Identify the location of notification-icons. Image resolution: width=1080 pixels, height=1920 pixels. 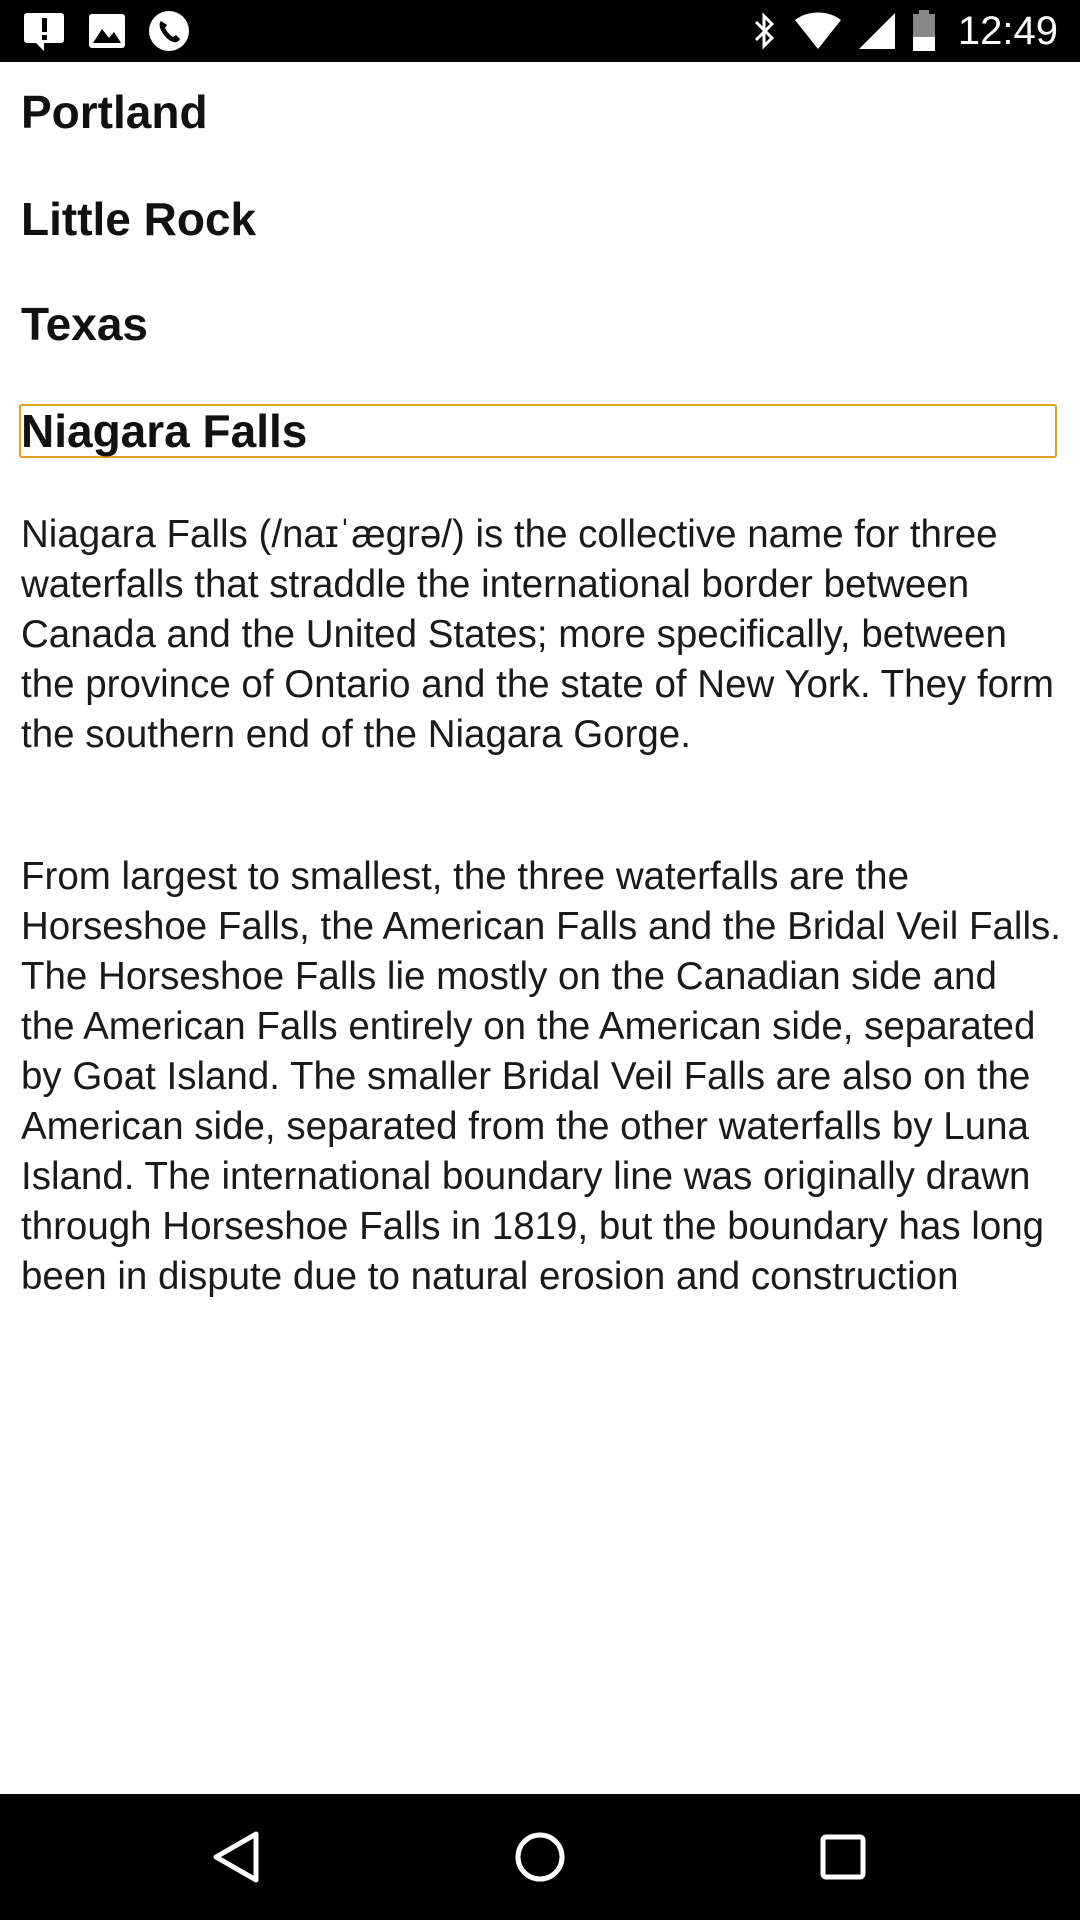
(106, 31).